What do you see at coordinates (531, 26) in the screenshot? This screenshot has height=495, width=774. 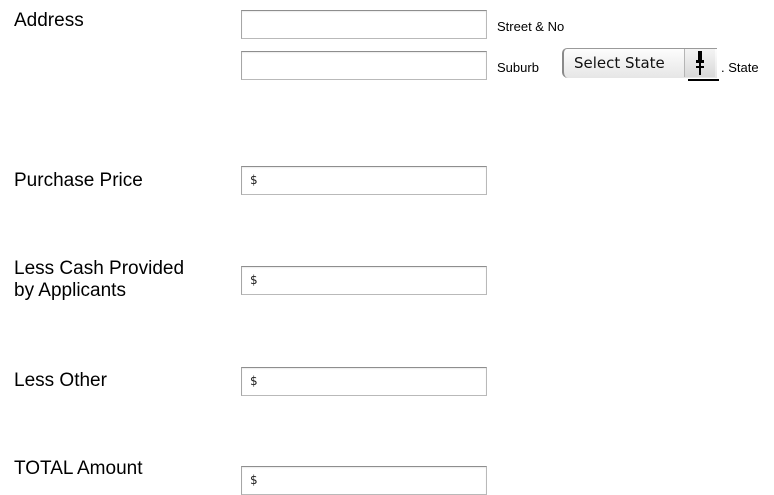 I see `street-label: Street & No` at bounding box center [531, 26].